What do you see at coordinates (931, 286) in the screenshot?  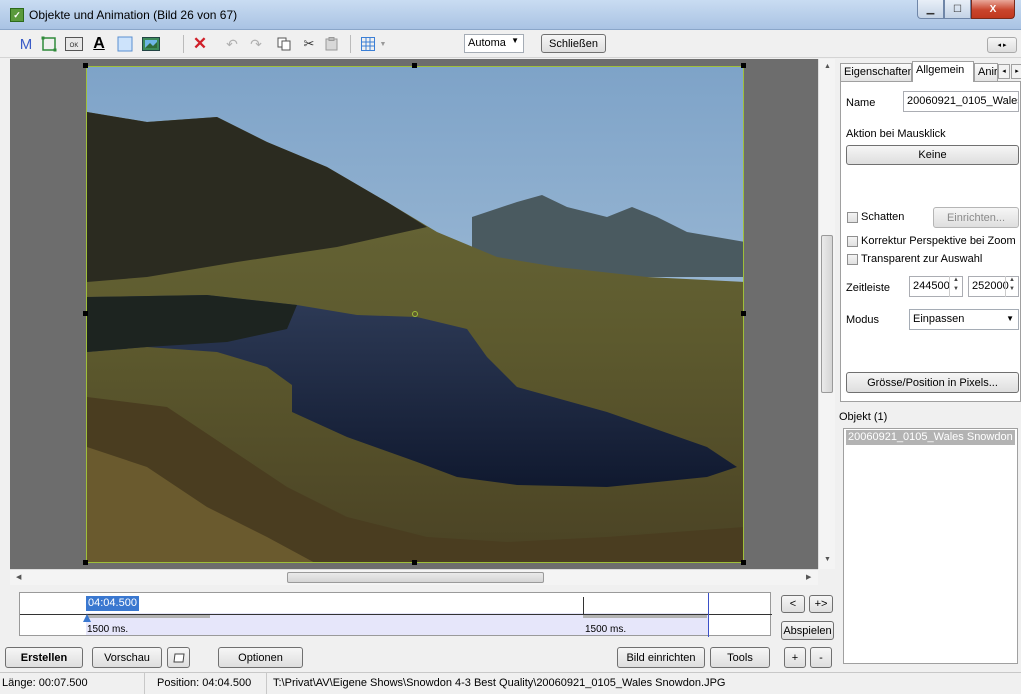 I see `time-start-value: 244500` at bounding box center [931, 286].